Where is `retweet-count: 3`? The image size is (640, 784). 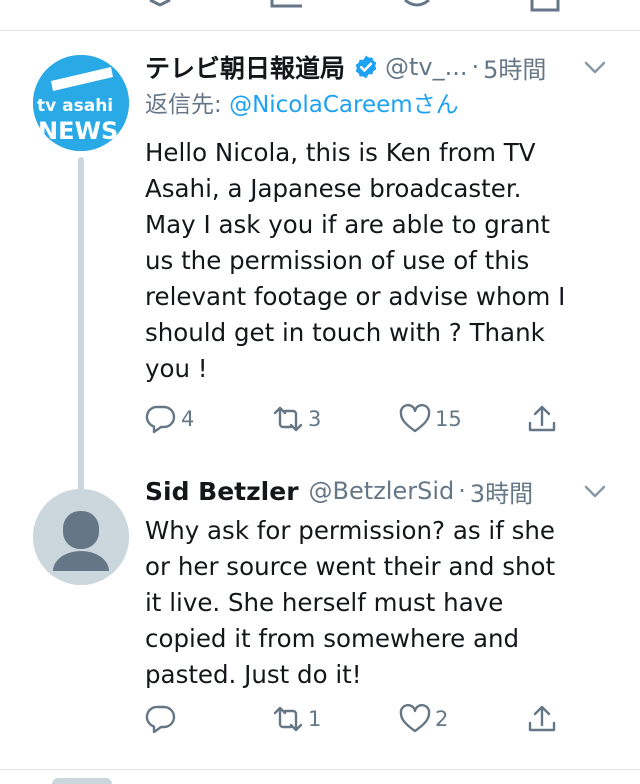
retweet-count: 3 is located at coordinates (315, 419).